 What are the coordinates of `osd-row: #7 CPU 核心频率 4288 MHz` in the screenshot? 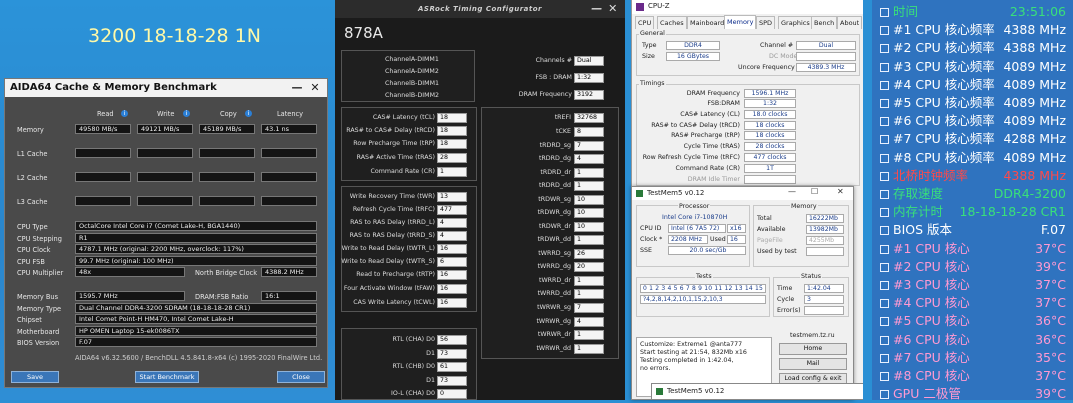 It's located at (975, 139).